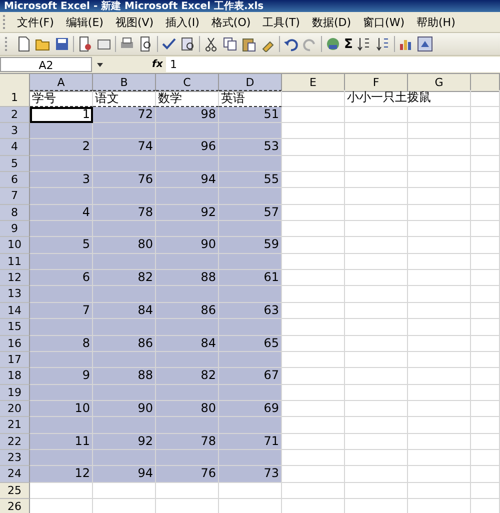  What do you see at coordinates (436, 22) in the screenshot?
I see `menu-item: 帮助(H)` at bounding box center [436, 22].